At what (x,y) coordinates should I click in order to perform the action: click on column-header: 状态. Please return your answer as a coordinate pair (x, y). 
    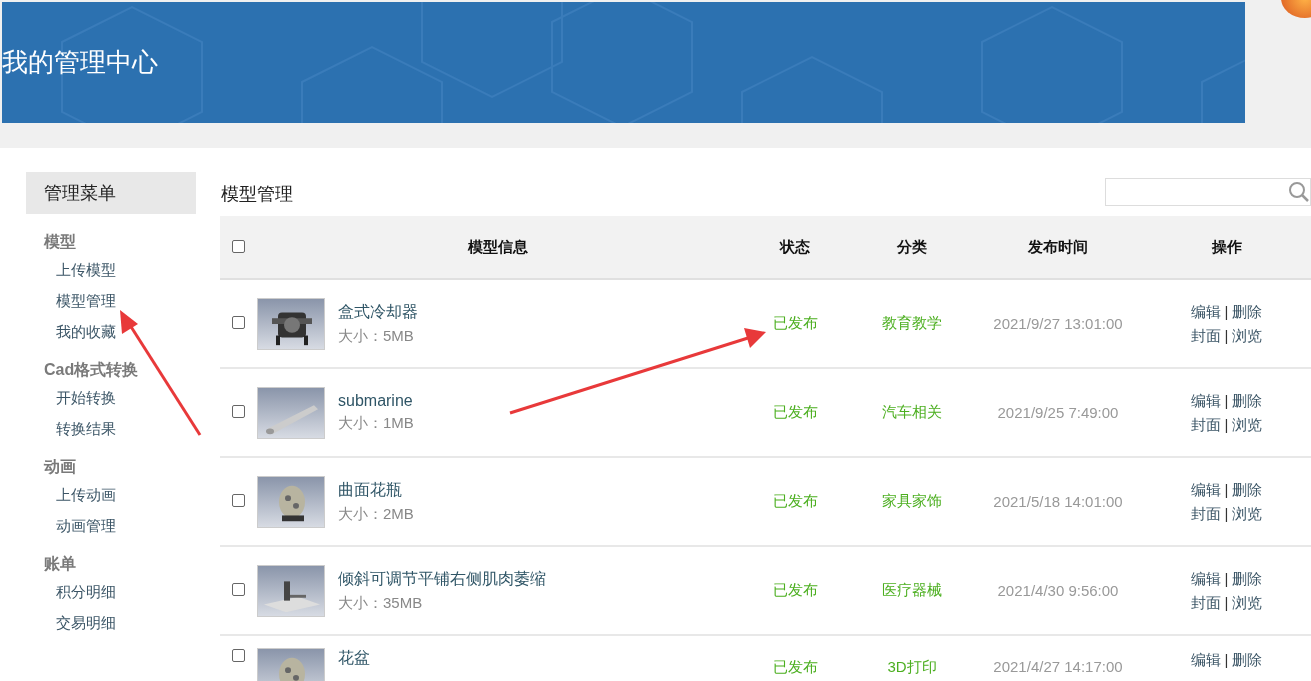
    Looking at the image, I should click on (795, 247).